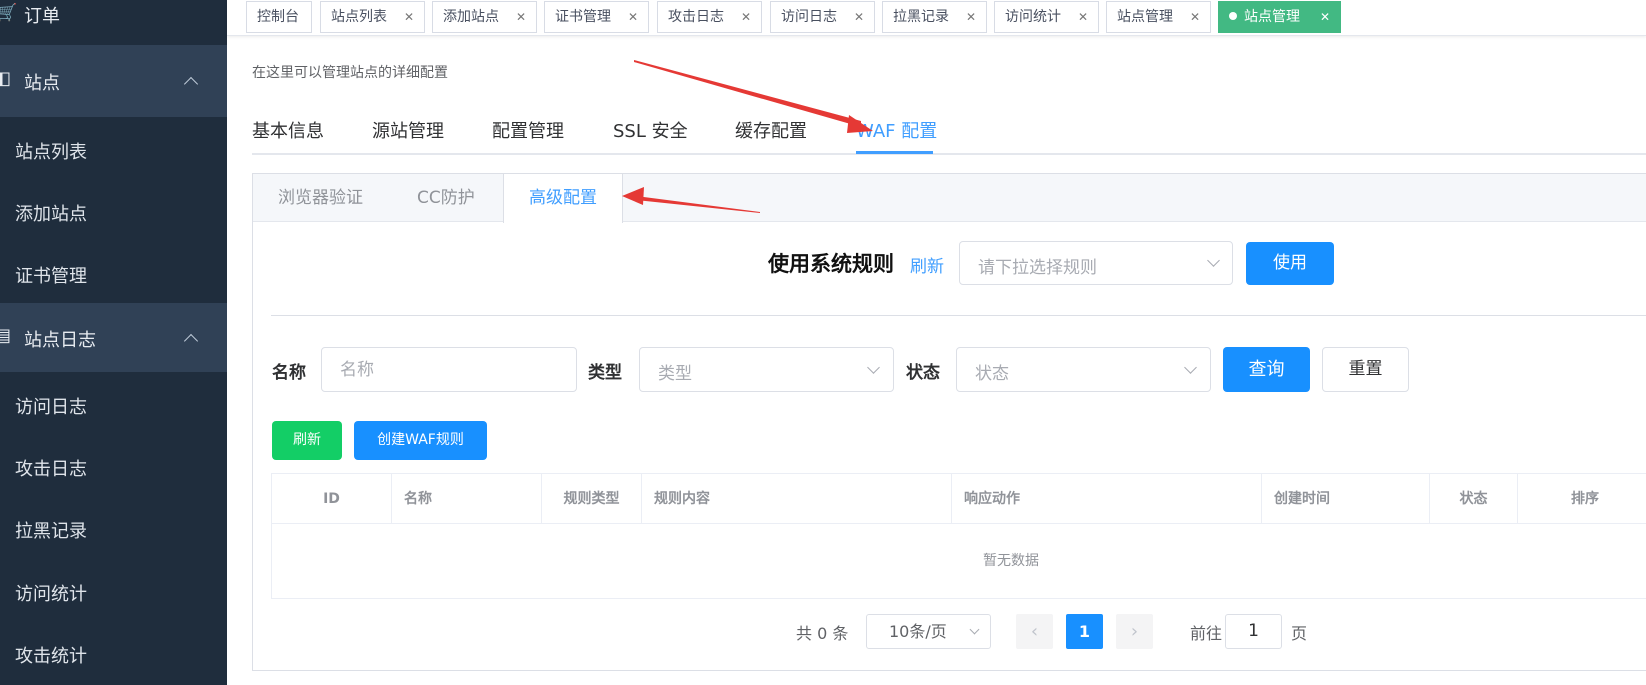 Image resolution: width=1646 pixels, height=685 pixels. I want to click on tag-label: 控制台, so click(278, 17).